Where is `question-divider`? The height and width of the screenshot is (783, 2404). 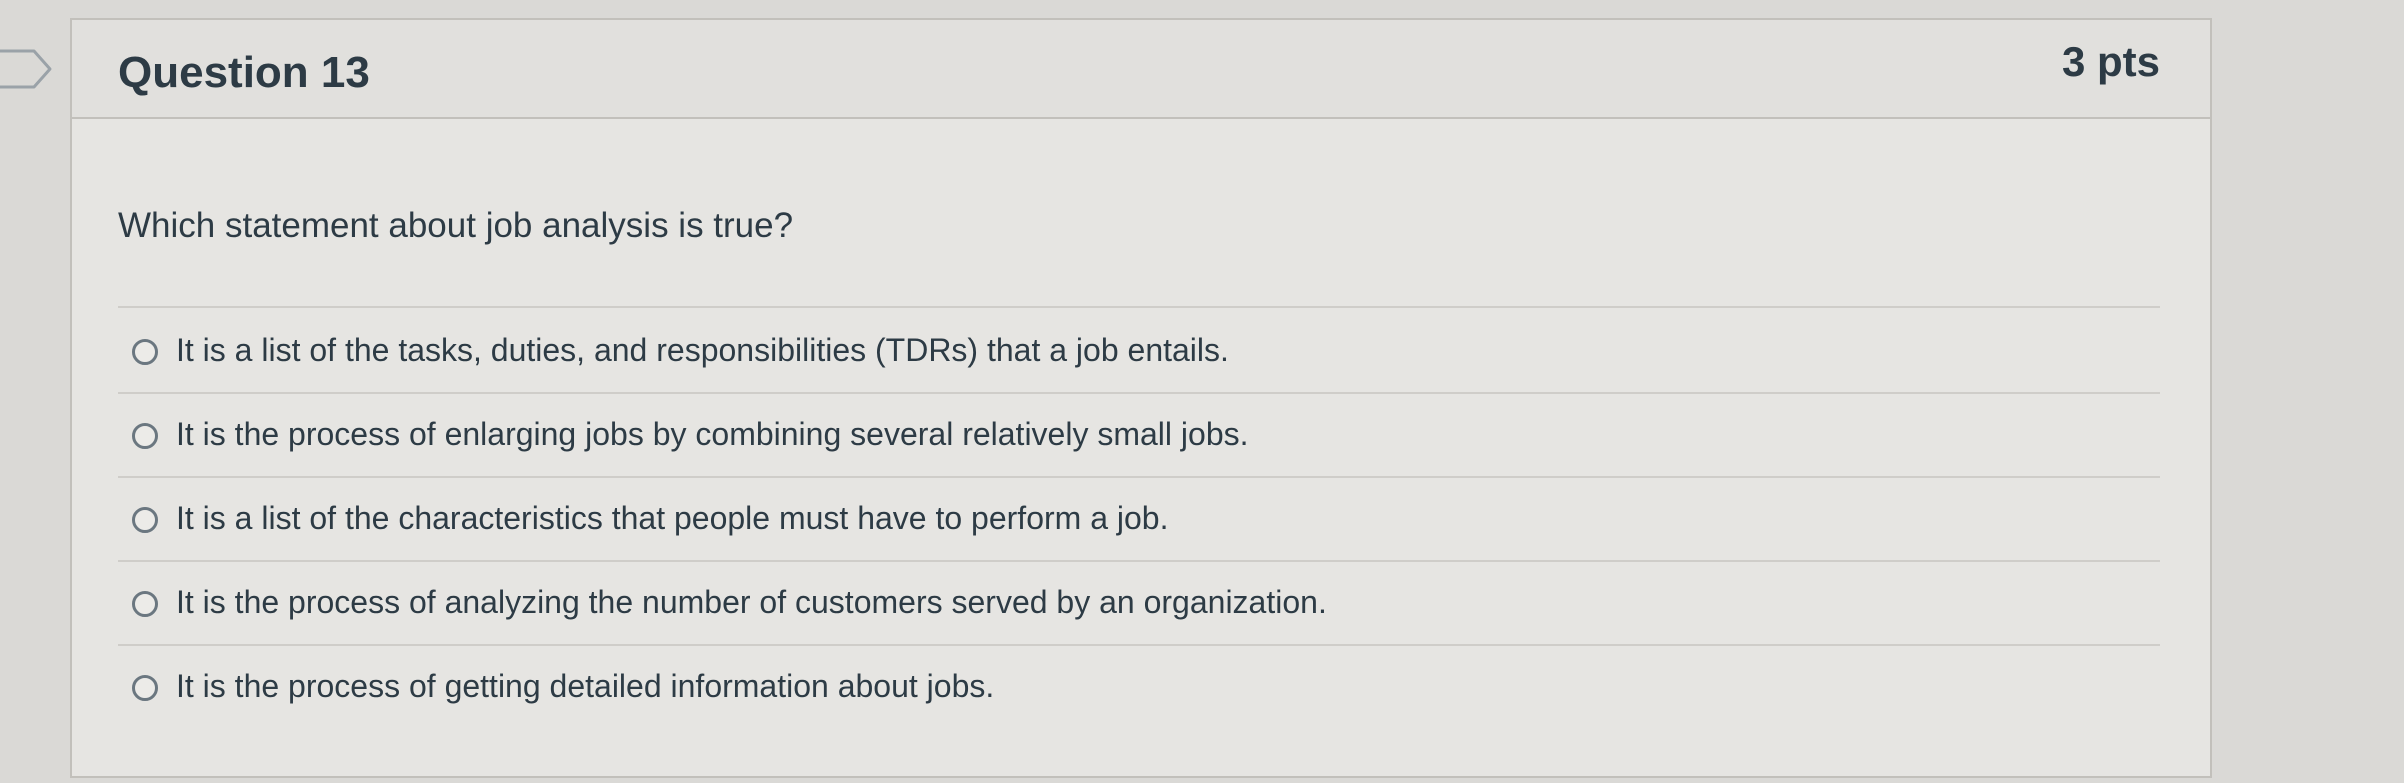 question-divider is located at coordinates (1139, 307).